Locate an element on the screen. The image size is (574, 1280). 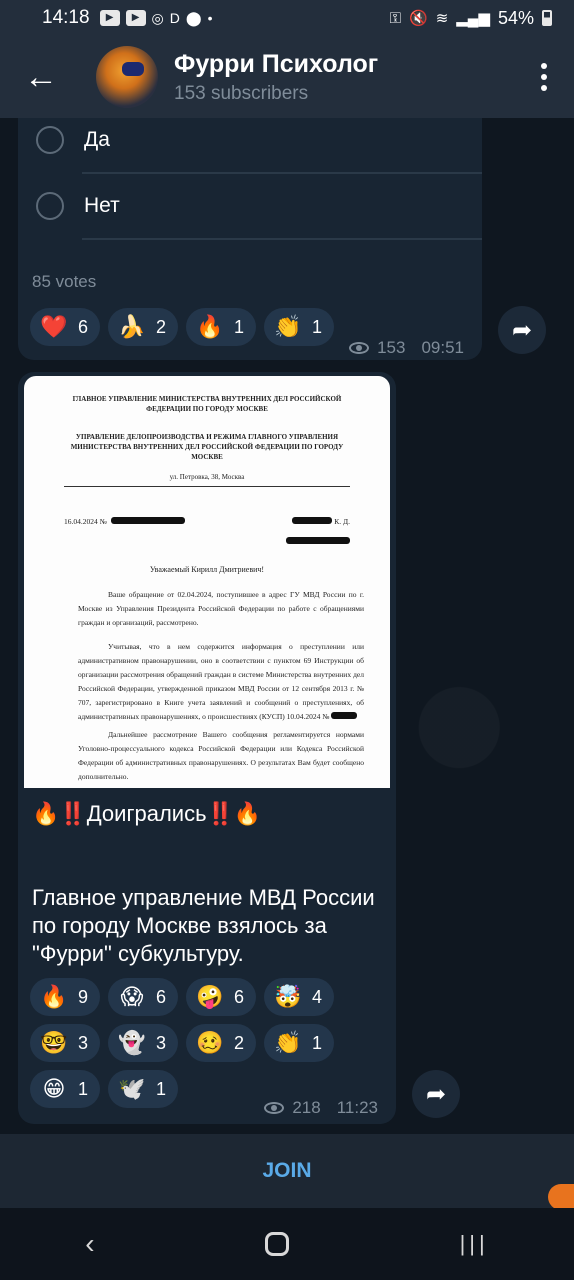
join-button: JOIN is located at coordinates (286, 1171).